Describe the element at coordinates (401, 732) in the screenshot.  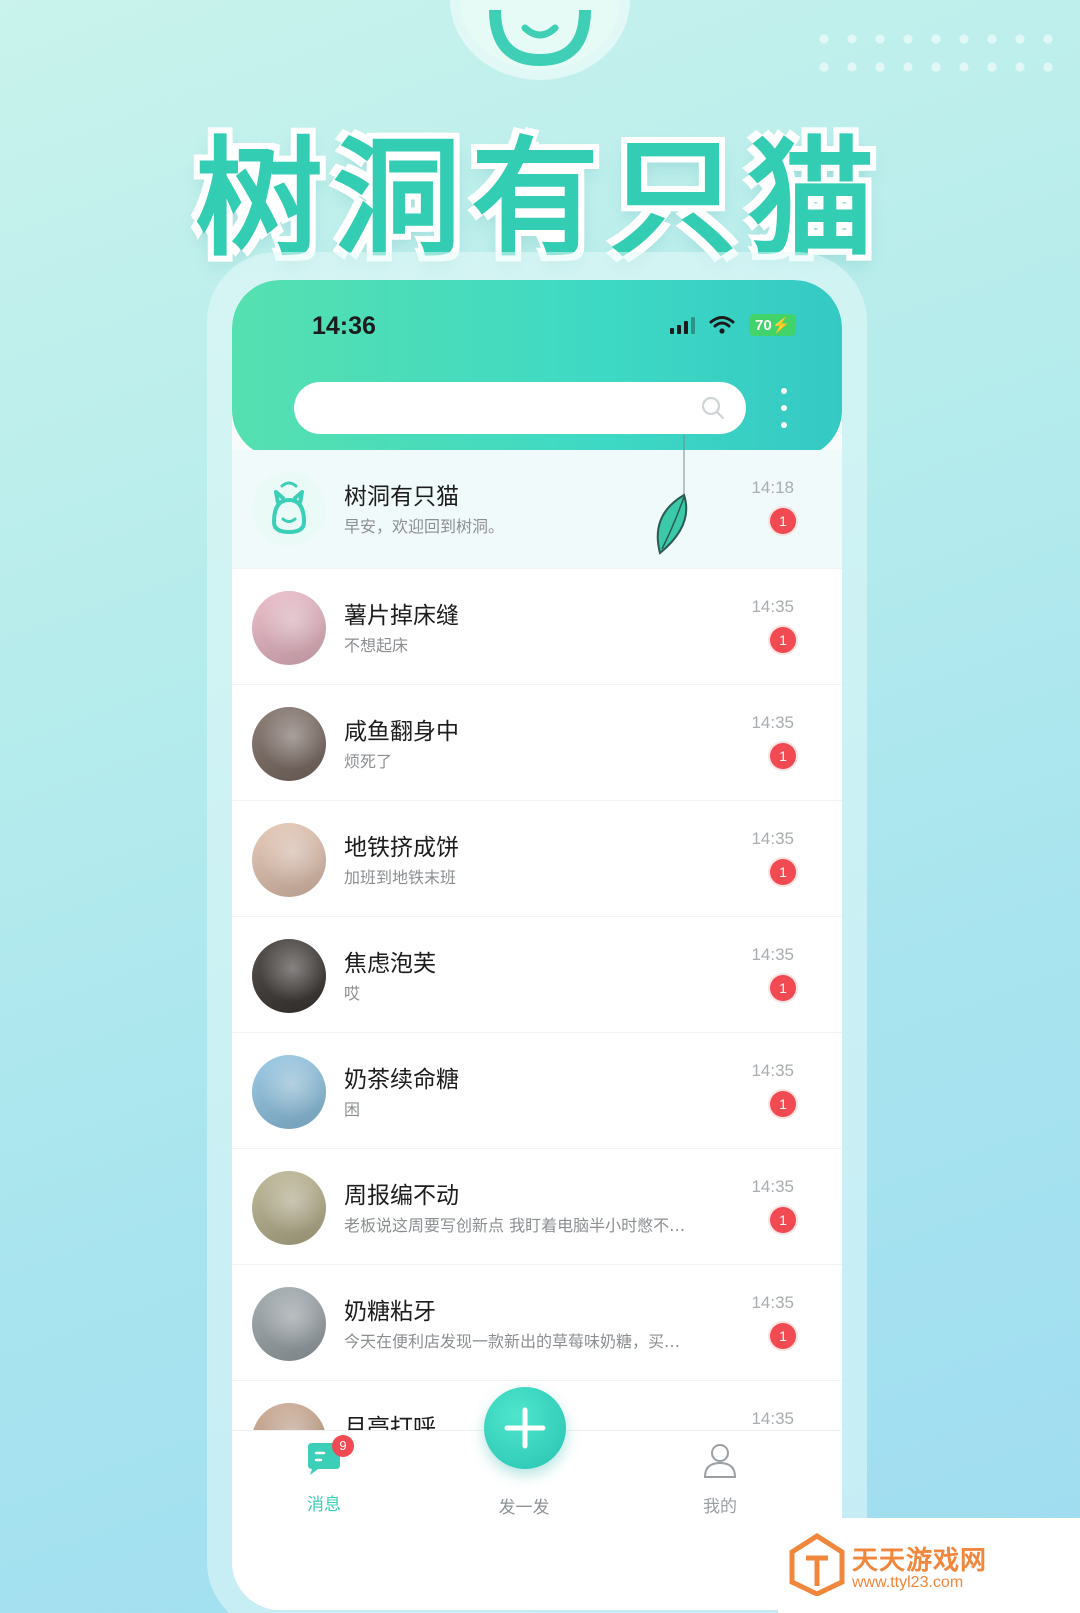
I see `conversation-name: 咸鱼翻身中` at that location.